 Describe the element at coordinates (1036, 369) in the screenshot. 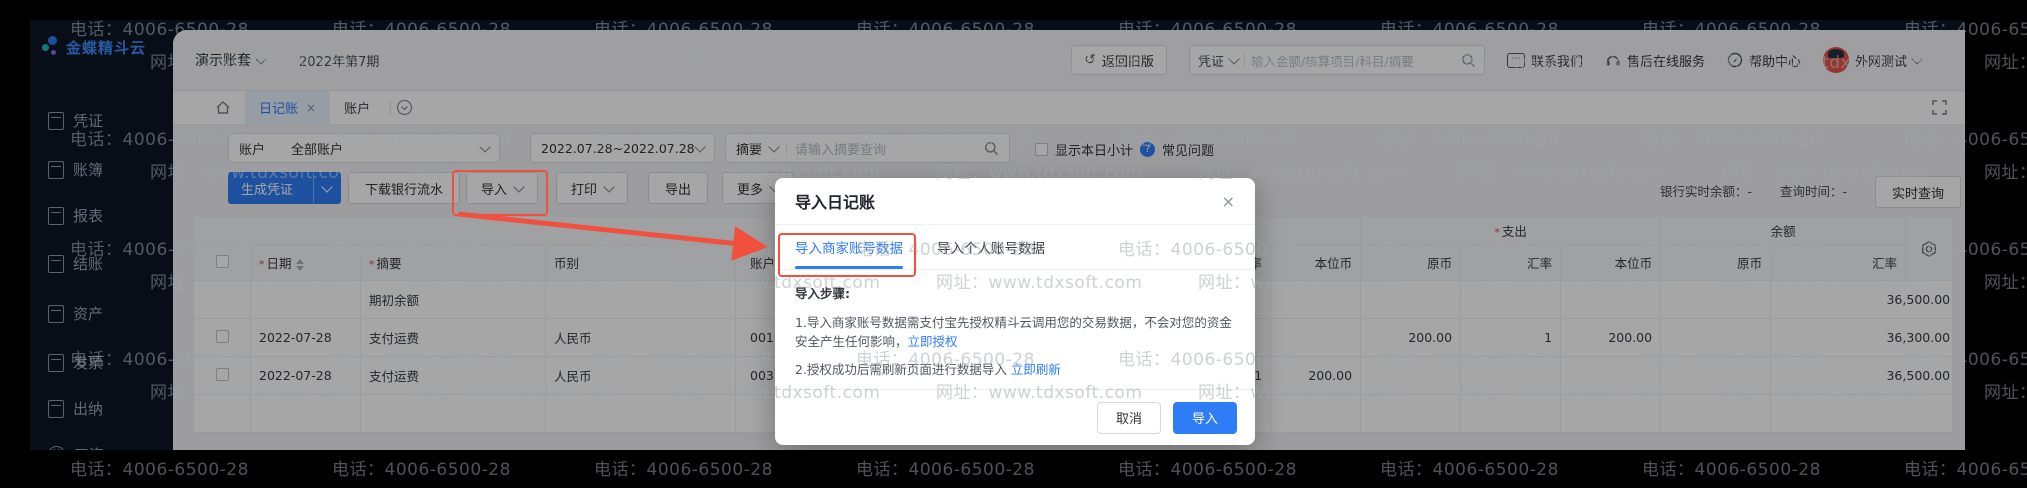

I see `refresh-now-link: 立即刷新` at that location.